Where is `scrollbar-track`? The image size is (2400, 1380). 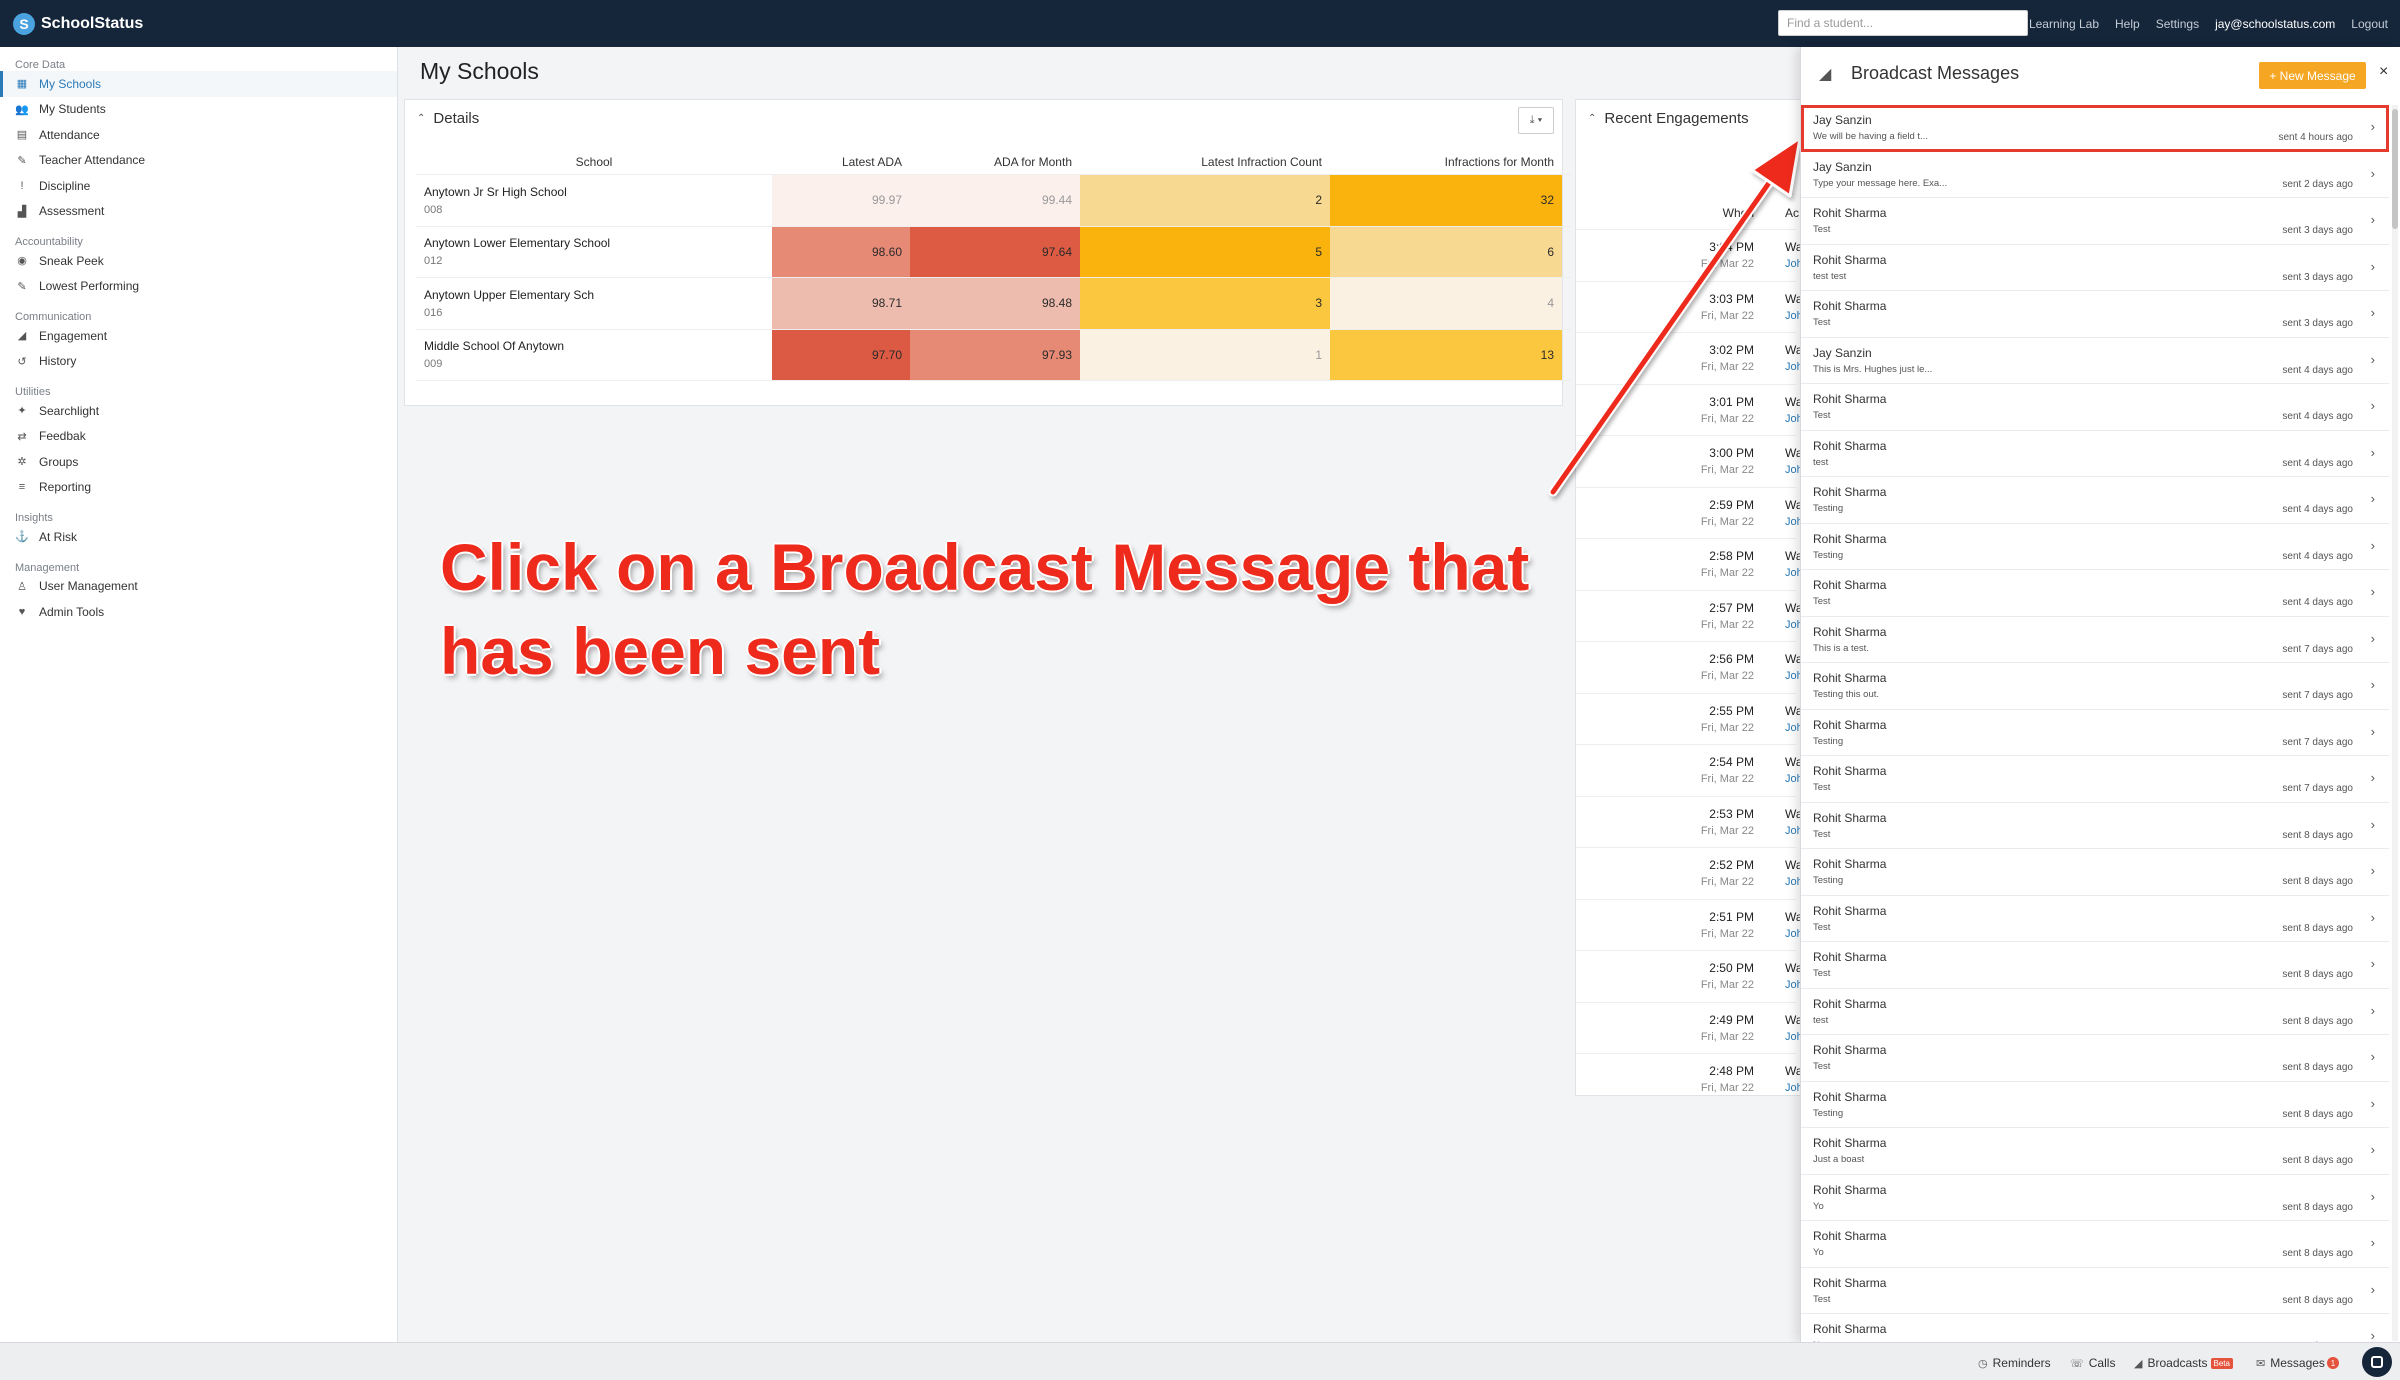 scrollbar-track is located at coordinates (2395, 723).